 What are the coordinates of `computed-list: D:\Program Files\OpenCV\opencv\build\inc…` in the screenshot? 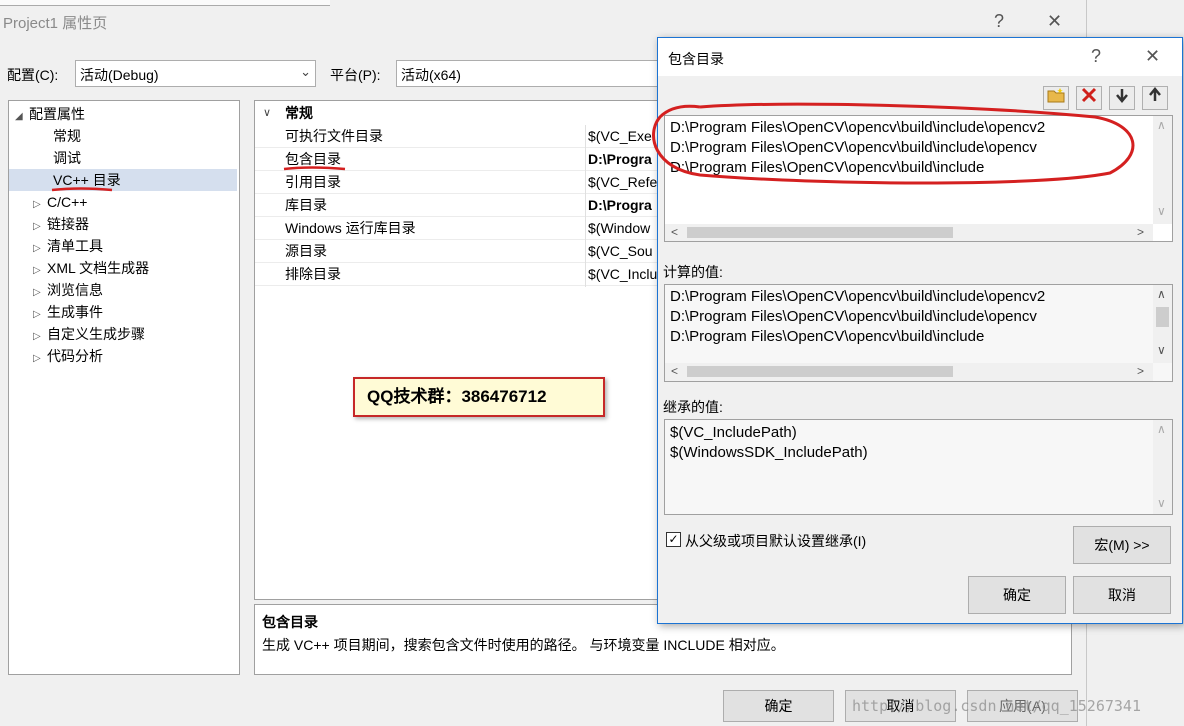 It's located at (918, 333).